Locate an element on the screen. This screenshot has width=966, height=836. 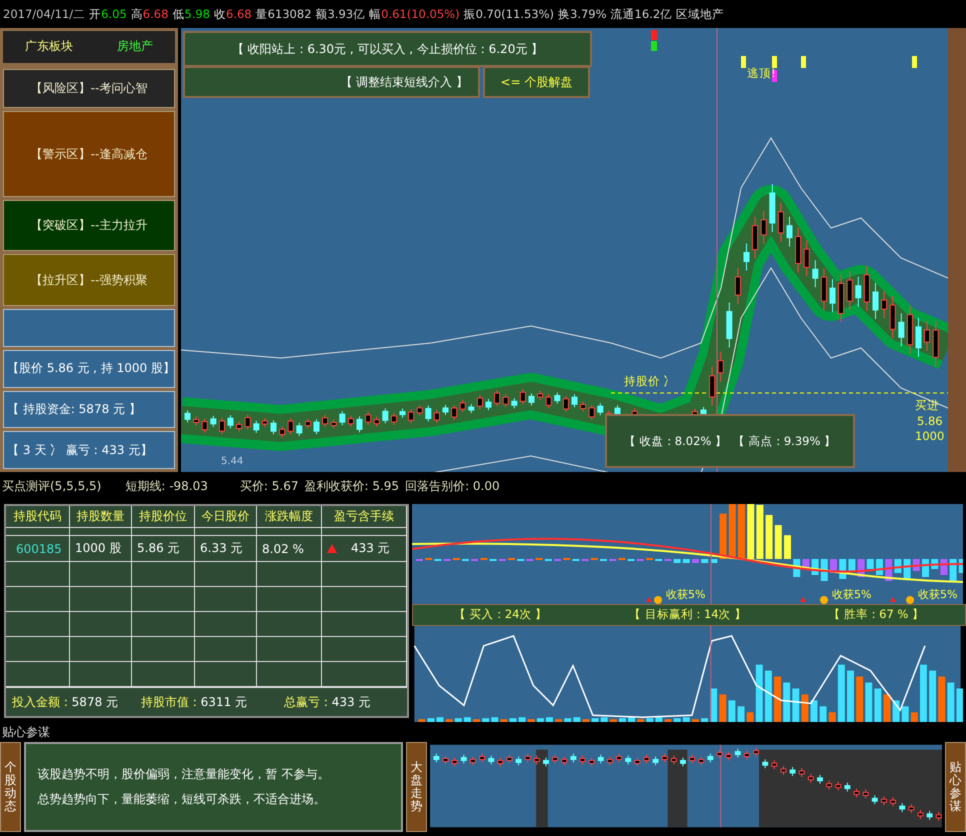
indicator-reading: 买点测评(5,5,5,5) is located at coordinates (52, 486).